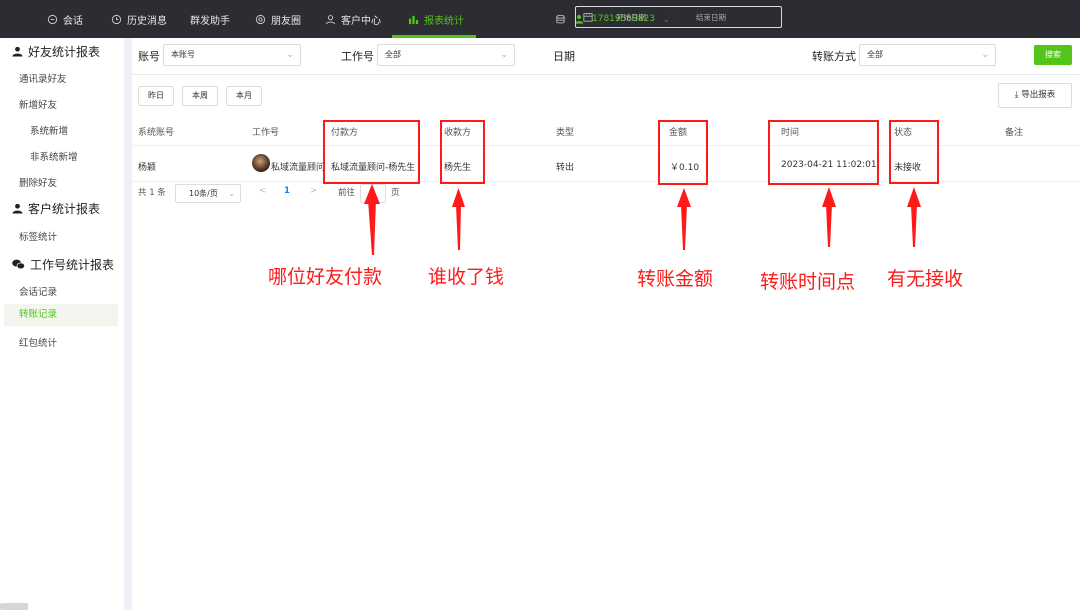 The height and width of the screenshot is (610, 1080). Describe the element at coordinates (675, 279) in the screenshot. I see `annotation-label-amount: 转账金额` at that location.